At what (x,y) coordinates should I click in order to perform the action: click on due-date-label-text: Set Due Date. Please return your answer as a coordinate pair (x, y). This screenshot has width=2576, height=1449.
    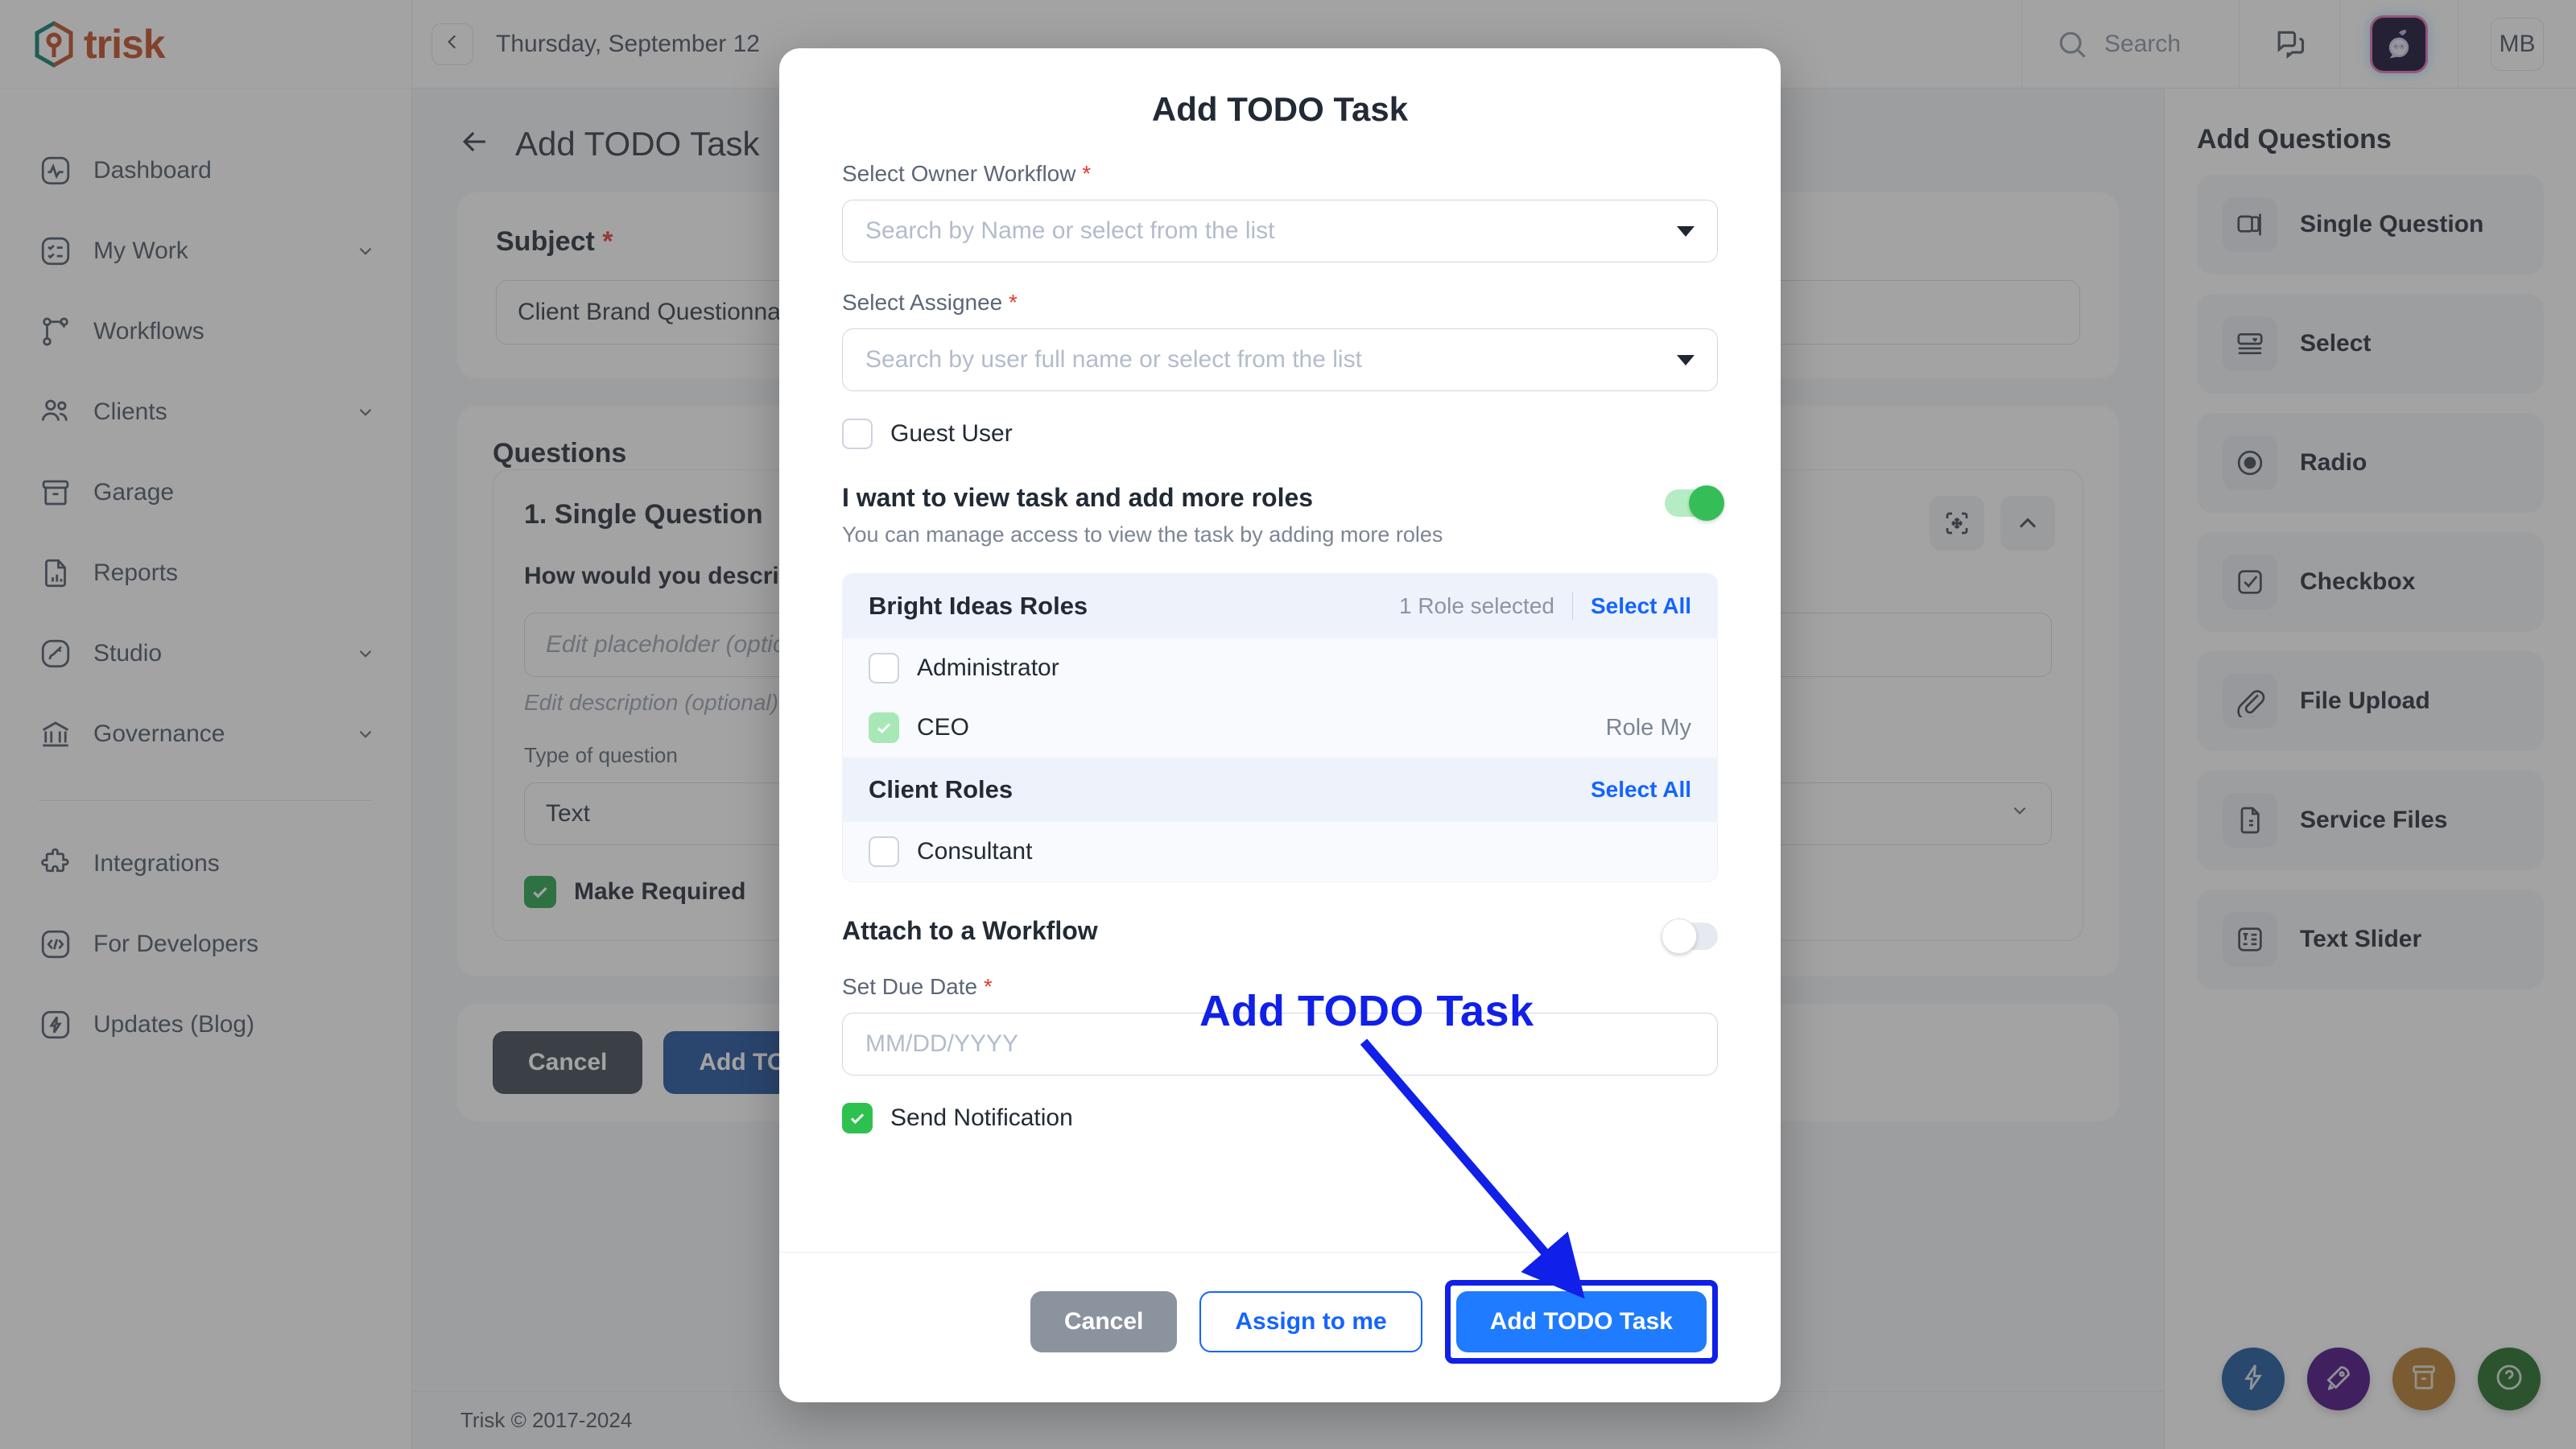
    Looking at the image, I should click on (910, 986).